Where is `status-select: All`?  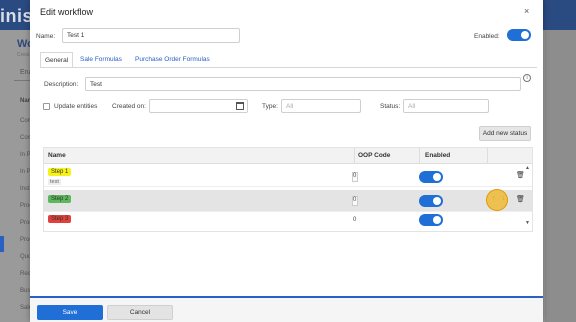
status-select: All is located at coordinates (446, 106).